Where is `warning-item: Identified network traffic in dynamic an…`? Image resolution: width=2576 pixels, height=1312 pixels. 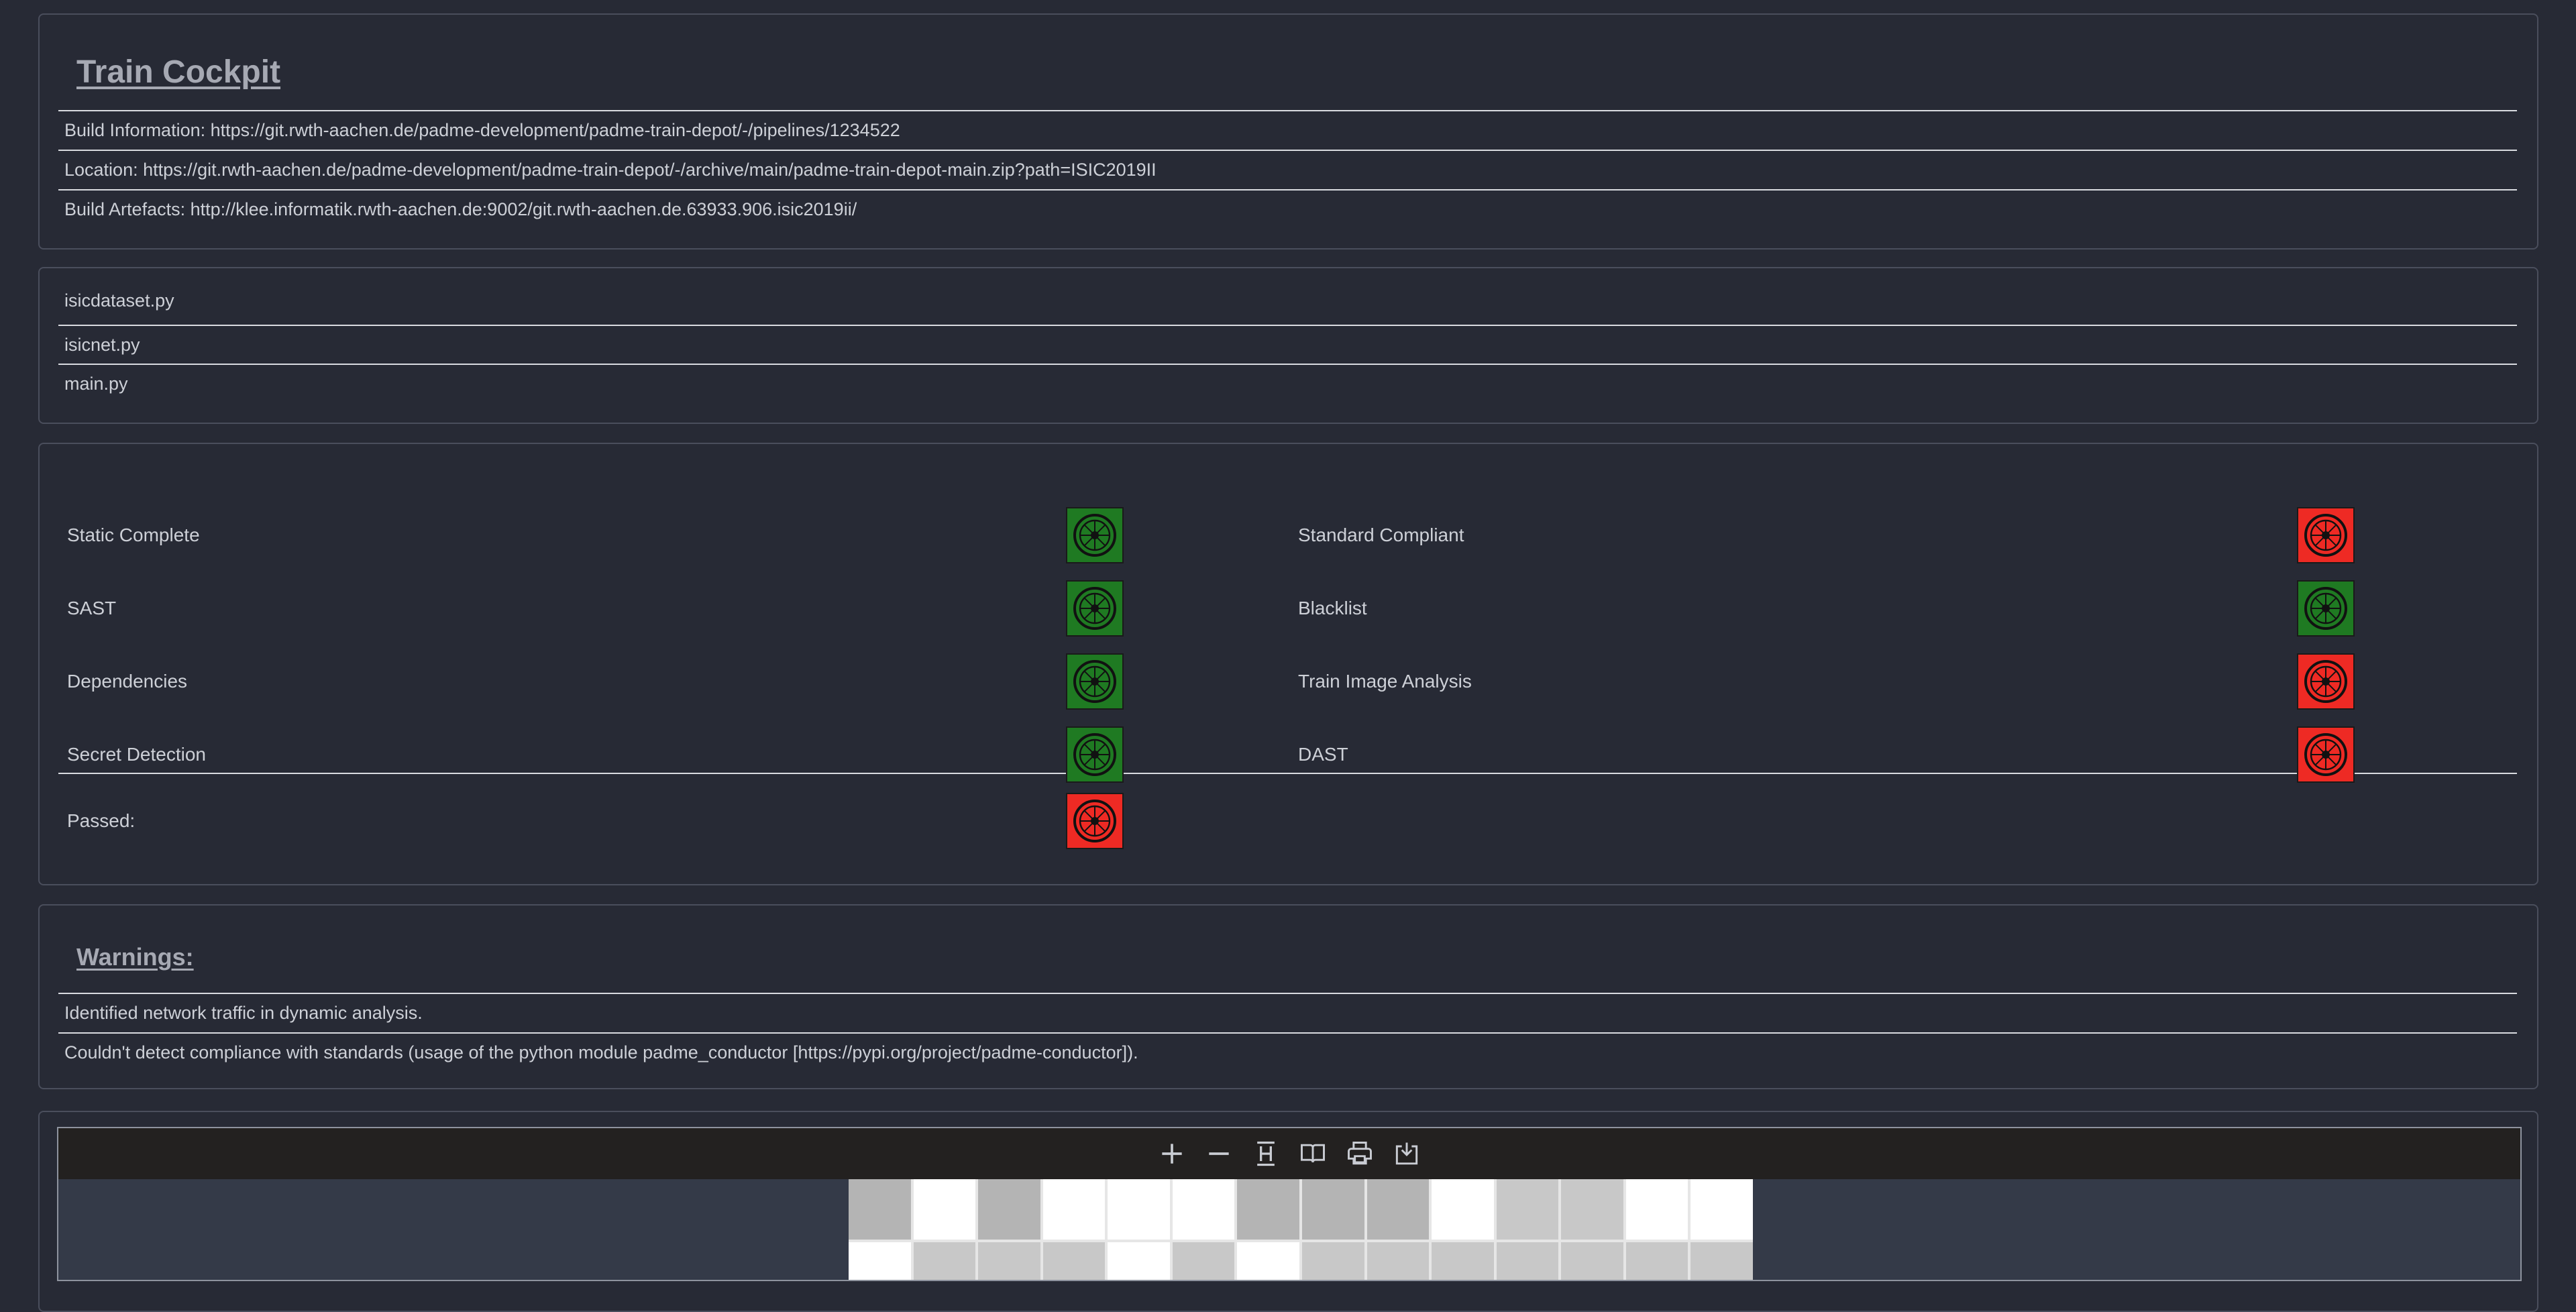
warning-item: Identified network traffic in dynamic an… is located at coordinates (1287, 1012).